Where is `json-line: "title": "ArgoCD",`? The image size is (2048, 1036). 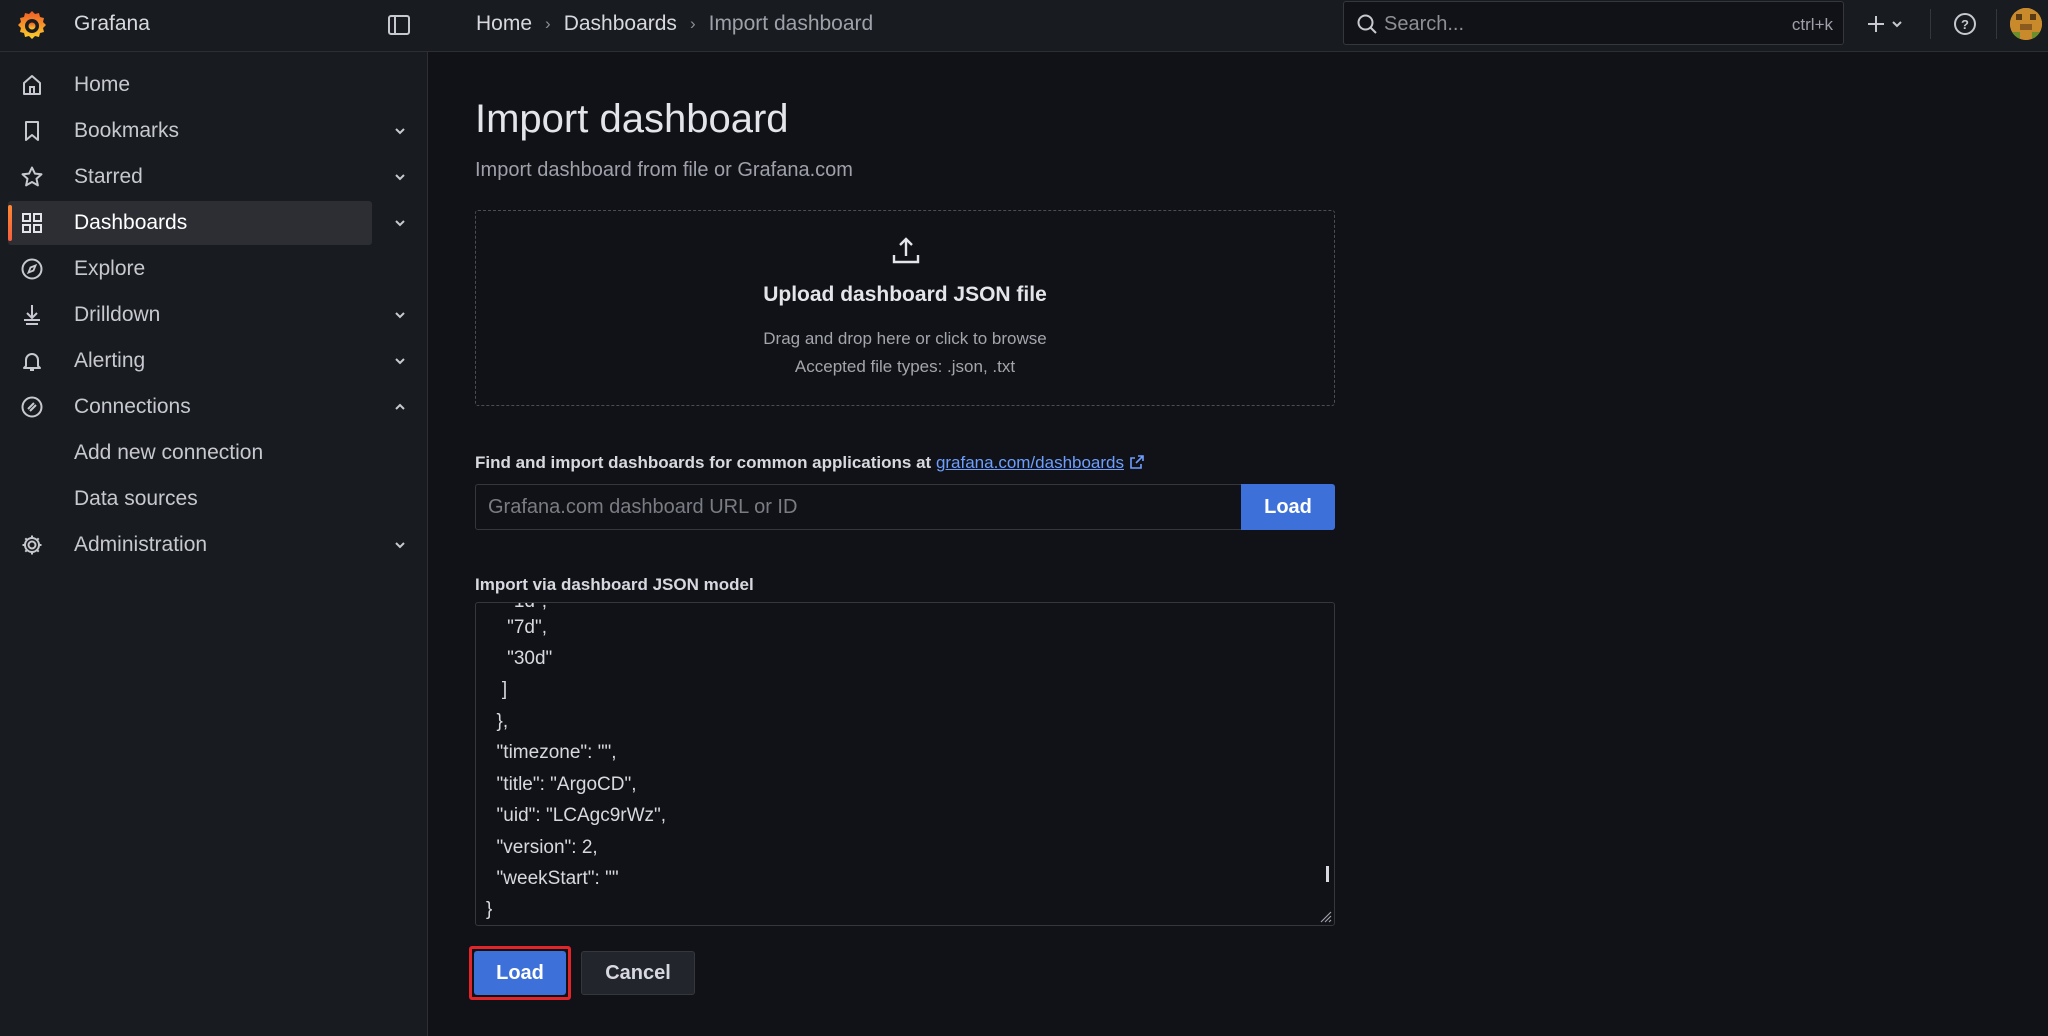
json-line: "title": "ArgoCD", is located at coordinates (561, 784).